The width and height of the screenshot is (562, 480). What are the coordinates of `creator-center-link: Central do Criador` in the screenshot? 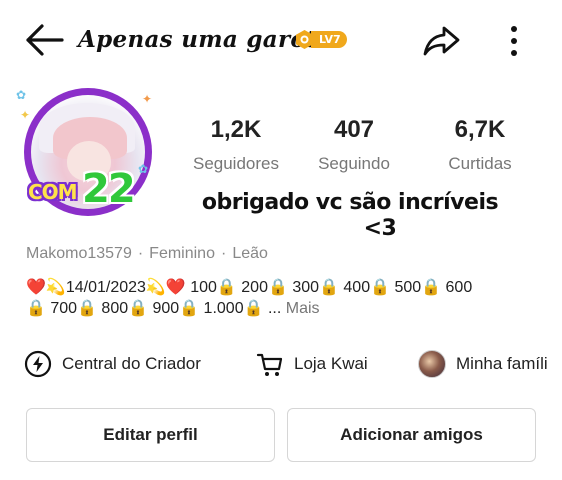 It's located at (112, 364).